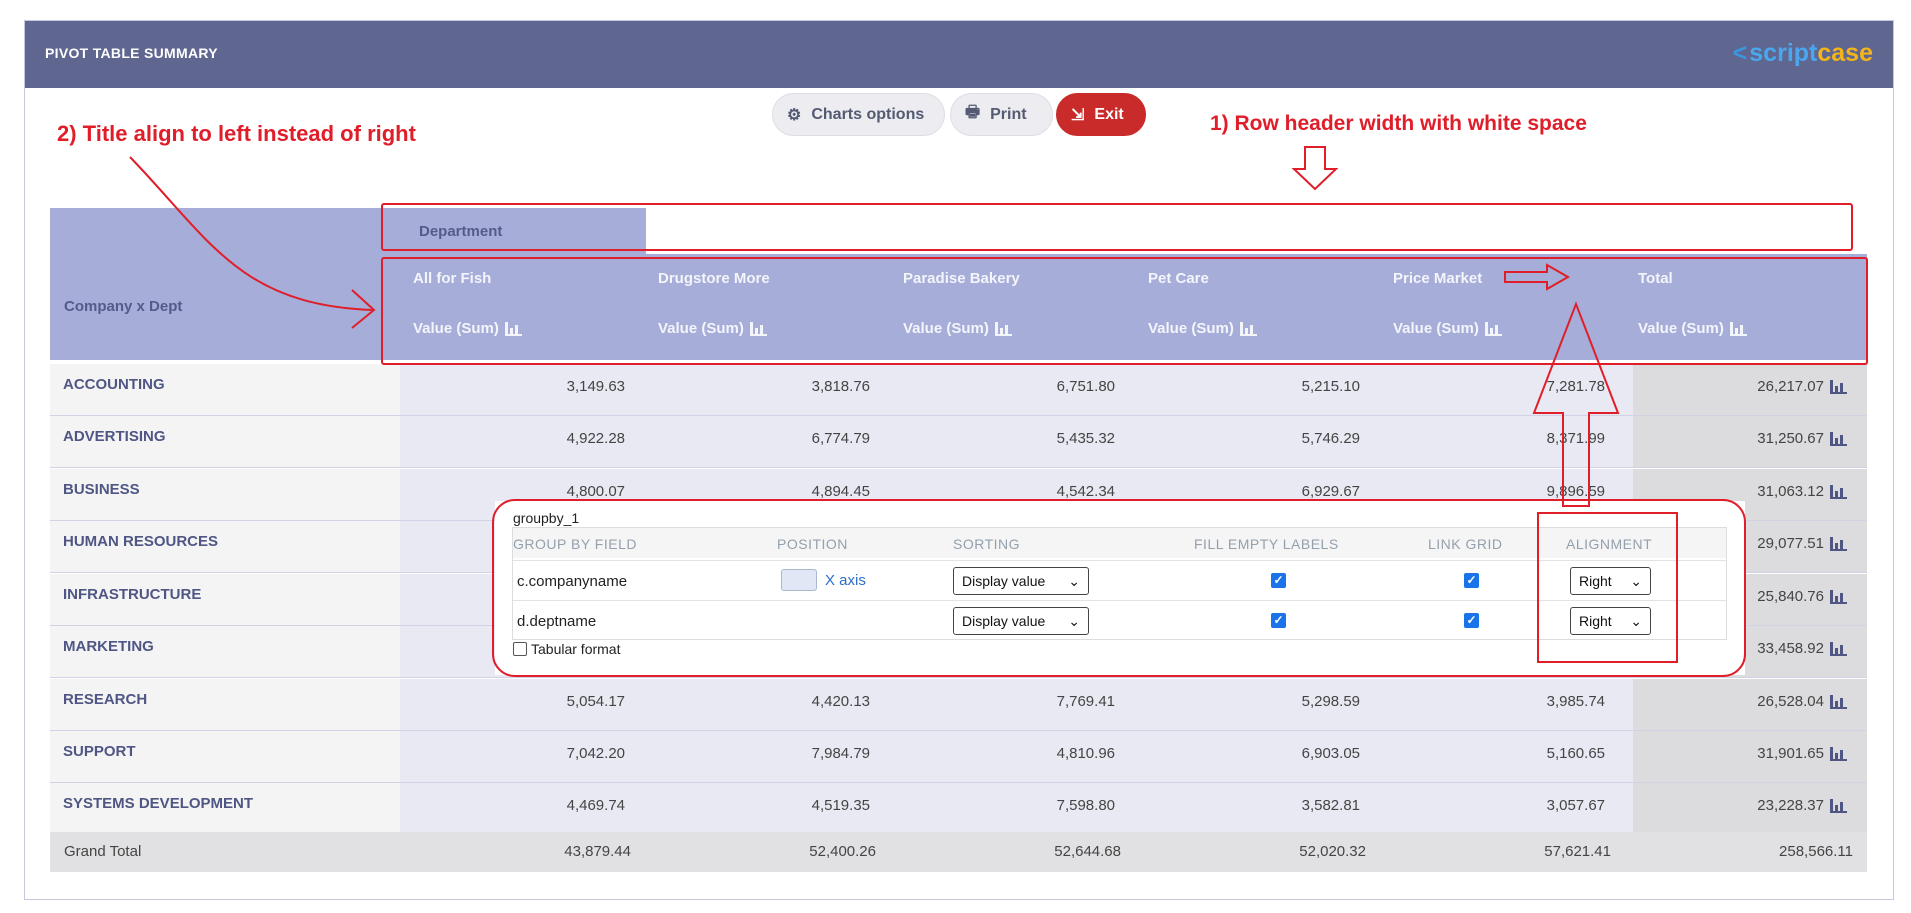  Describe the element at coordinates (520, 649) in the screenshot. I see `tabular-format-checkbox` at that location.